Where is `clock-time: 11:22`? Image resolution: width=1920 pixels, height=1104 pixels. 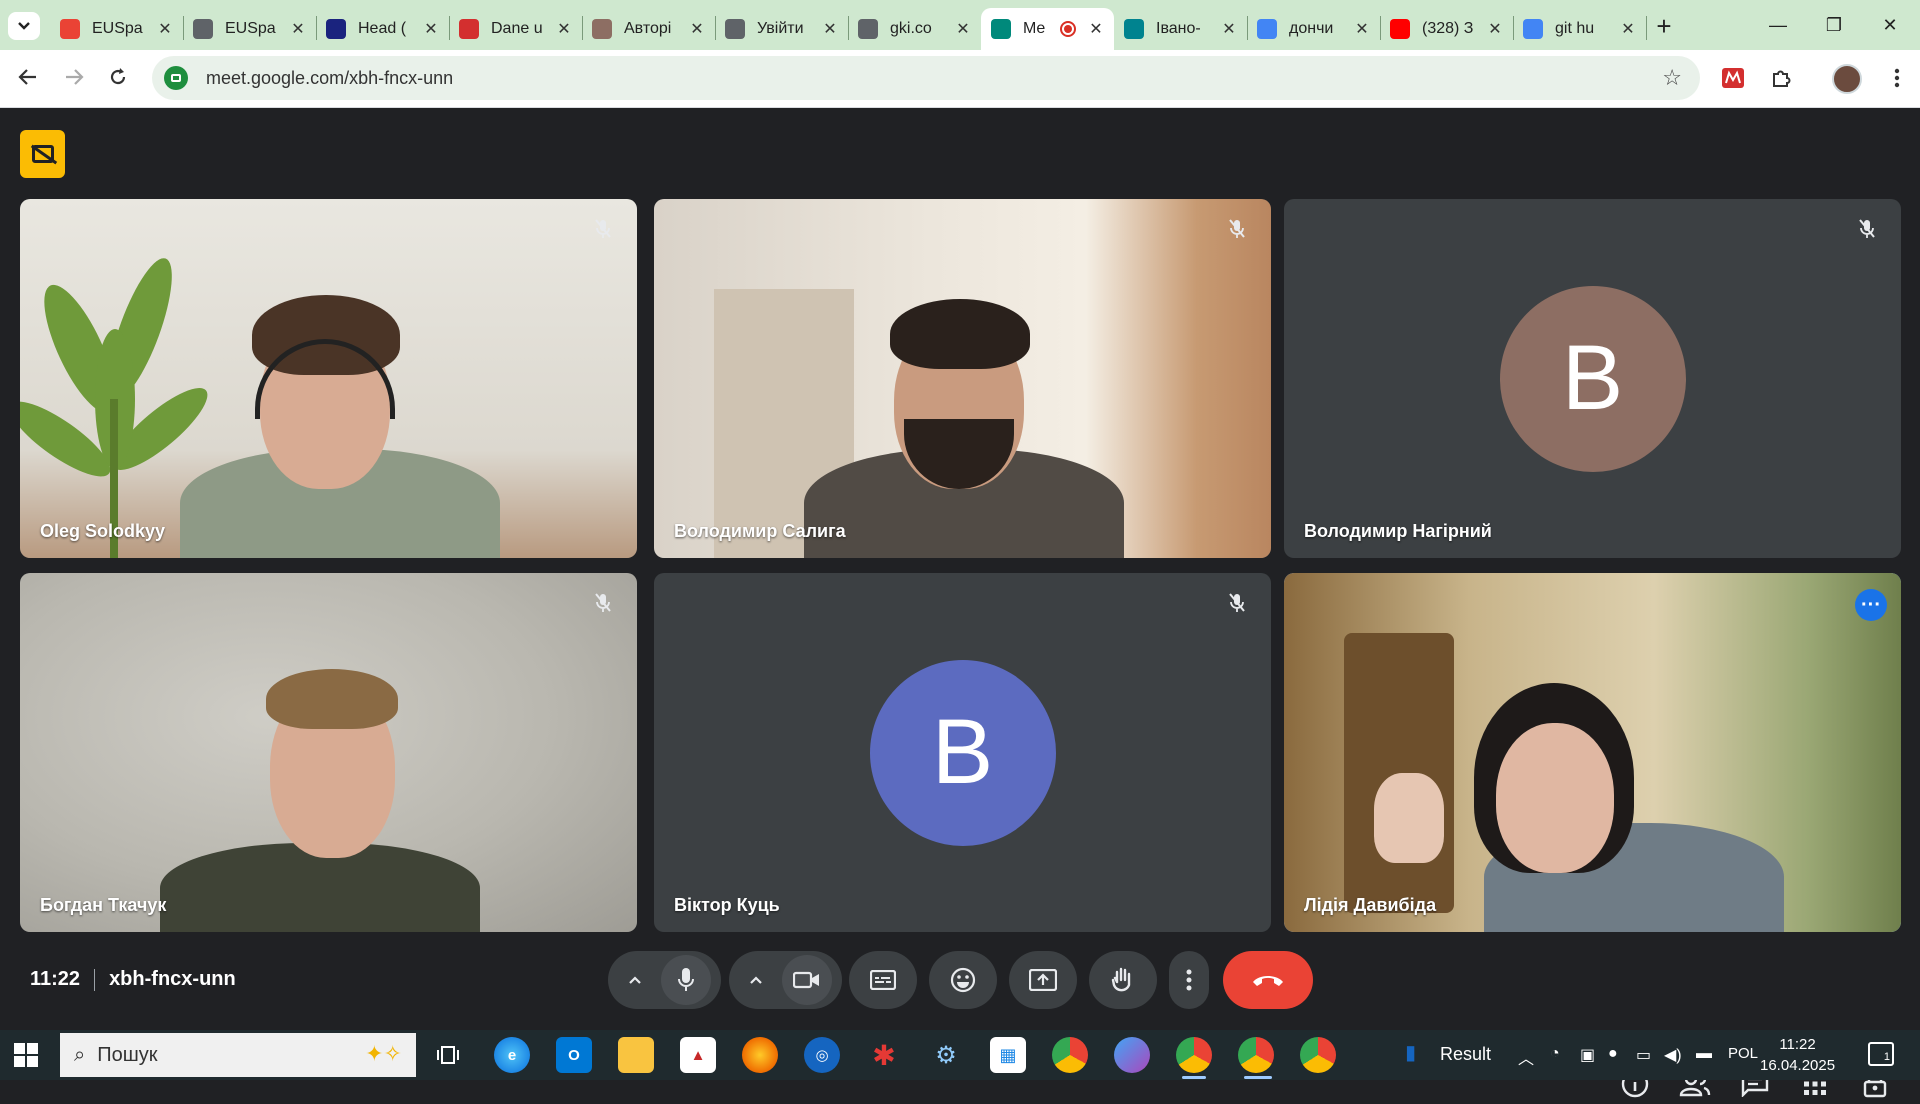
clock-time: 11:22 is located at coordinates (1797, 1044).